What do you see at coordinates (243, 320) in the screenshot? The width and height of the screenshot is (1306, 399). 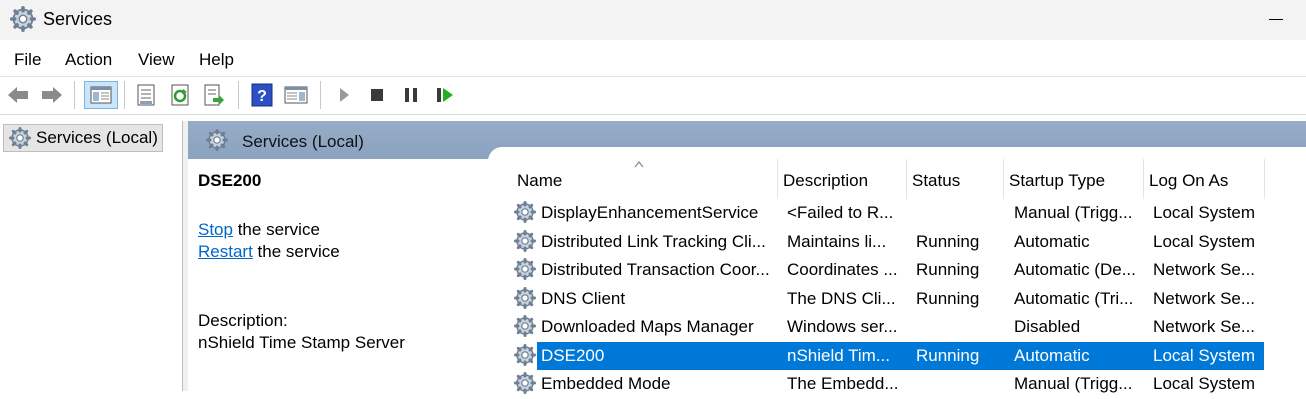 I see `description-label: Description:` at bounding box center [243, 320].